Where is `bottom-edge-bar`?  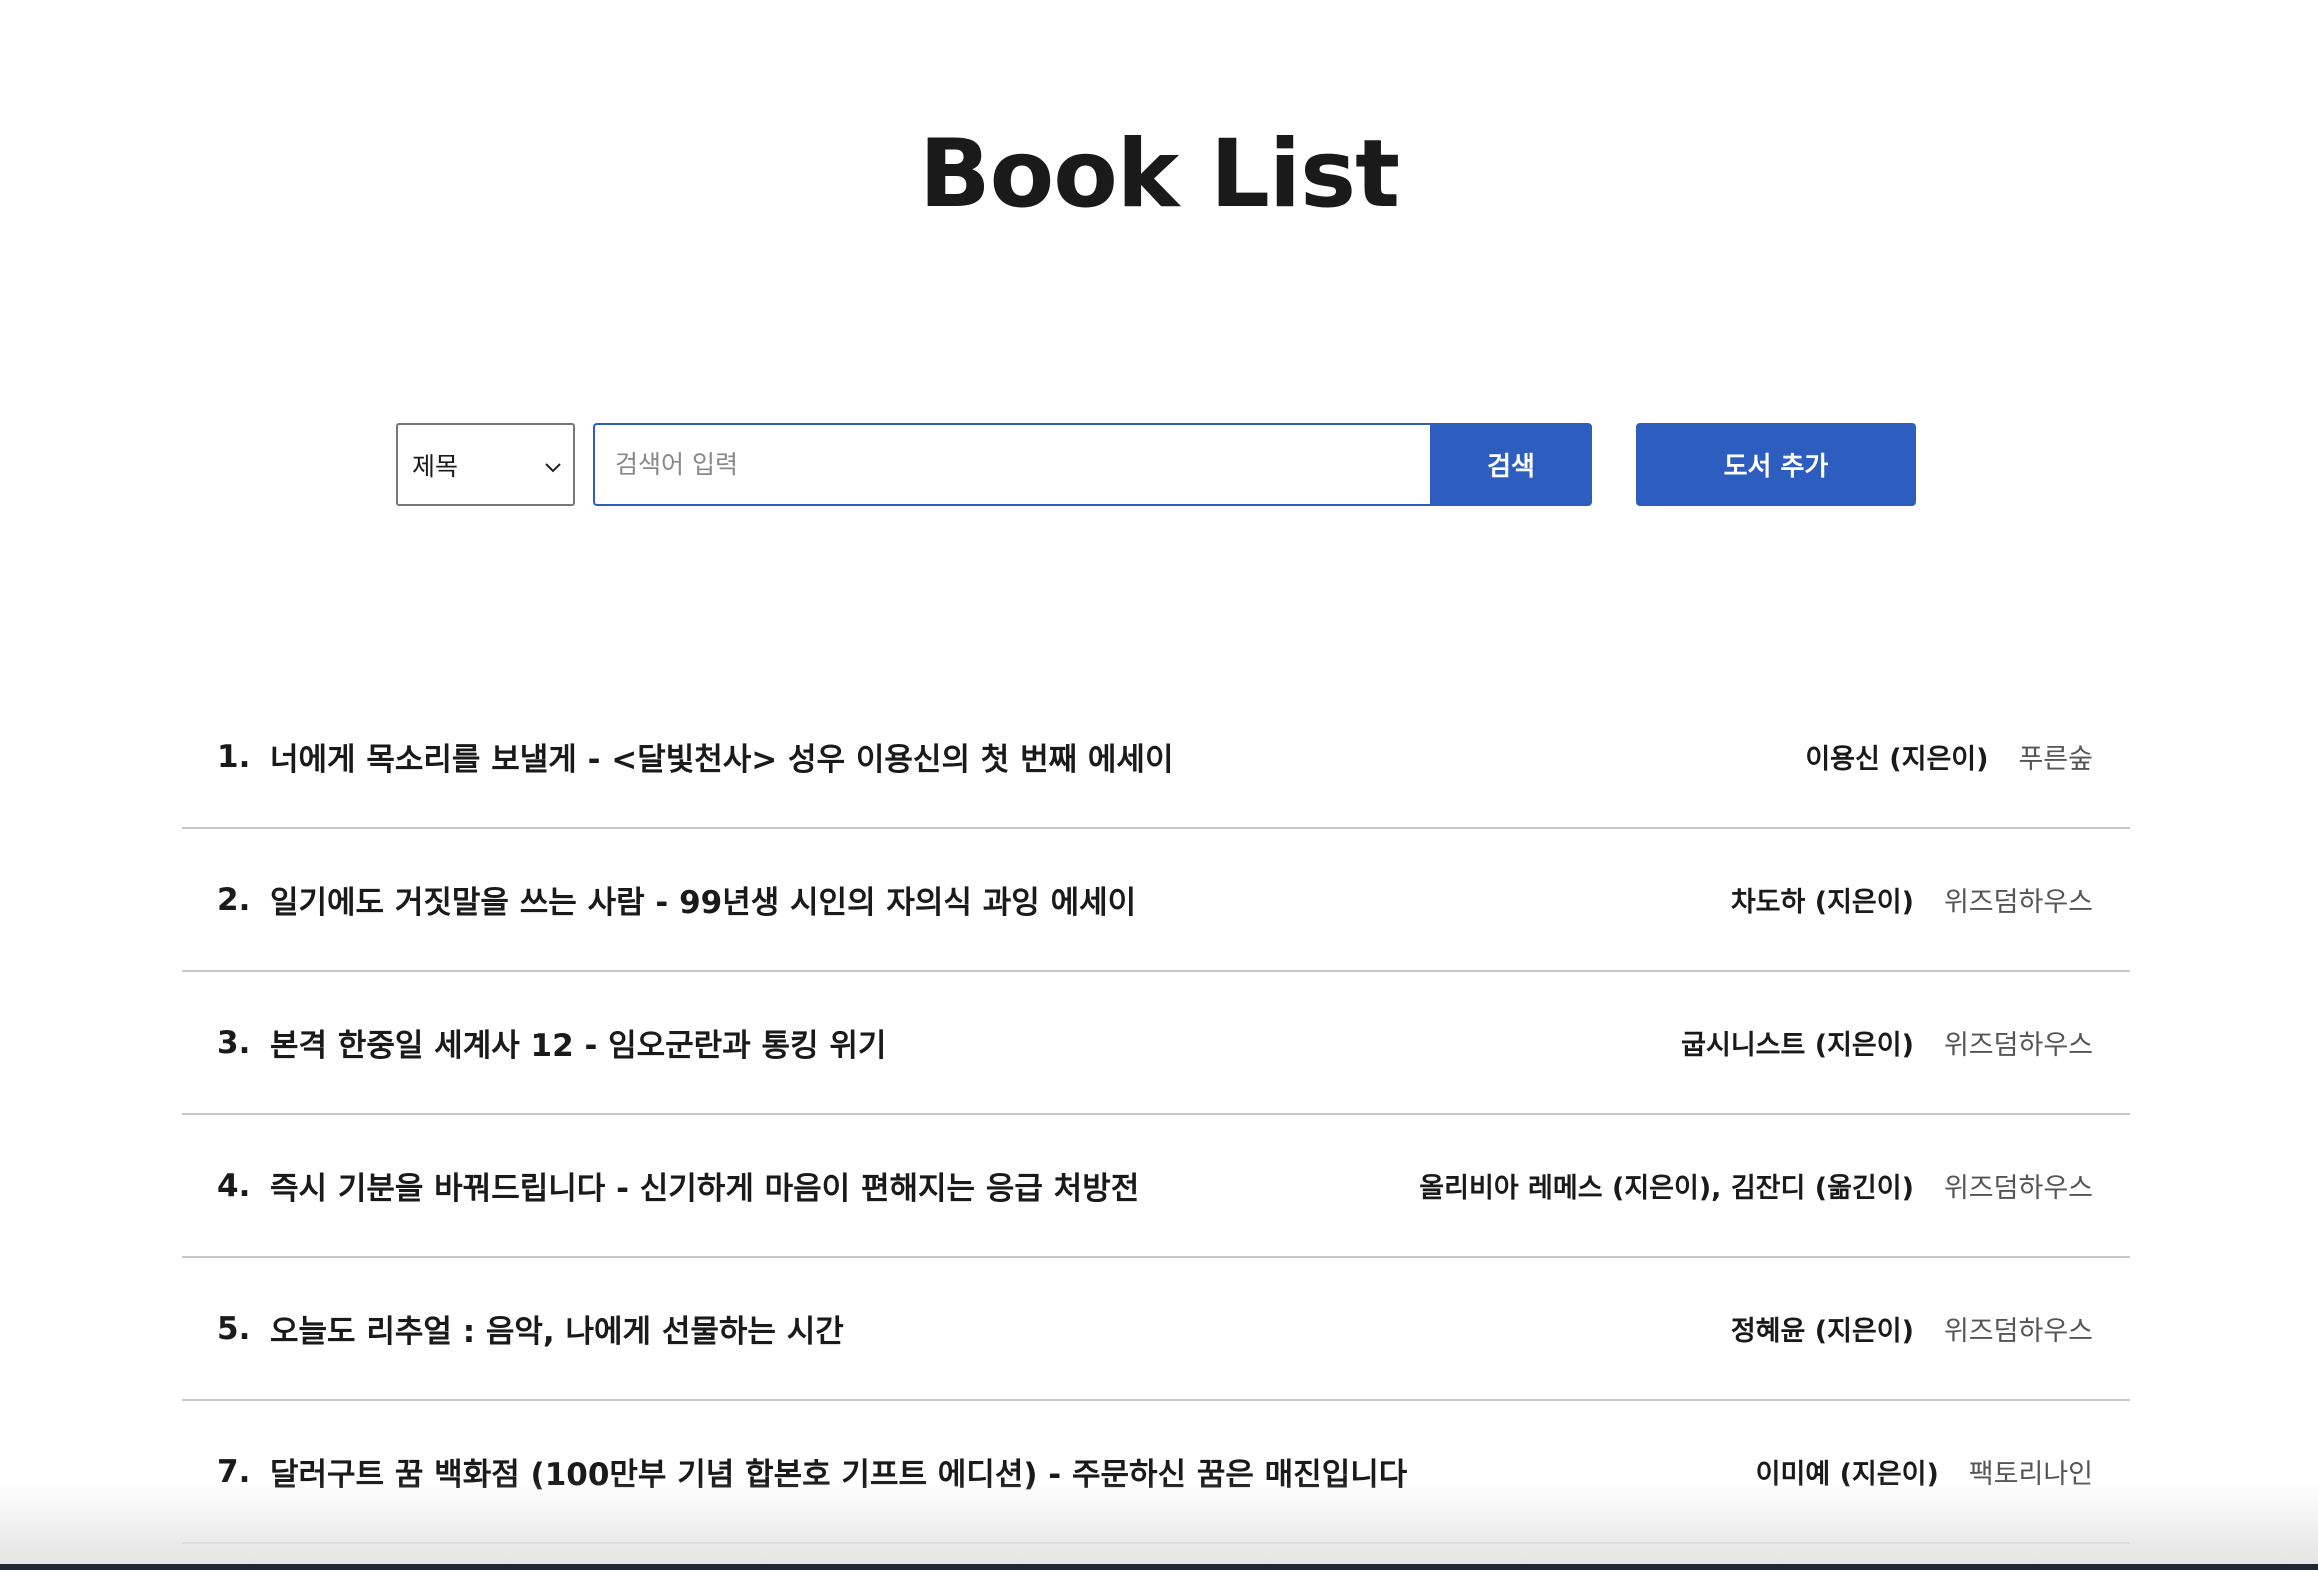 bottom-edge-bar is located at coordinates (1159, 1567).